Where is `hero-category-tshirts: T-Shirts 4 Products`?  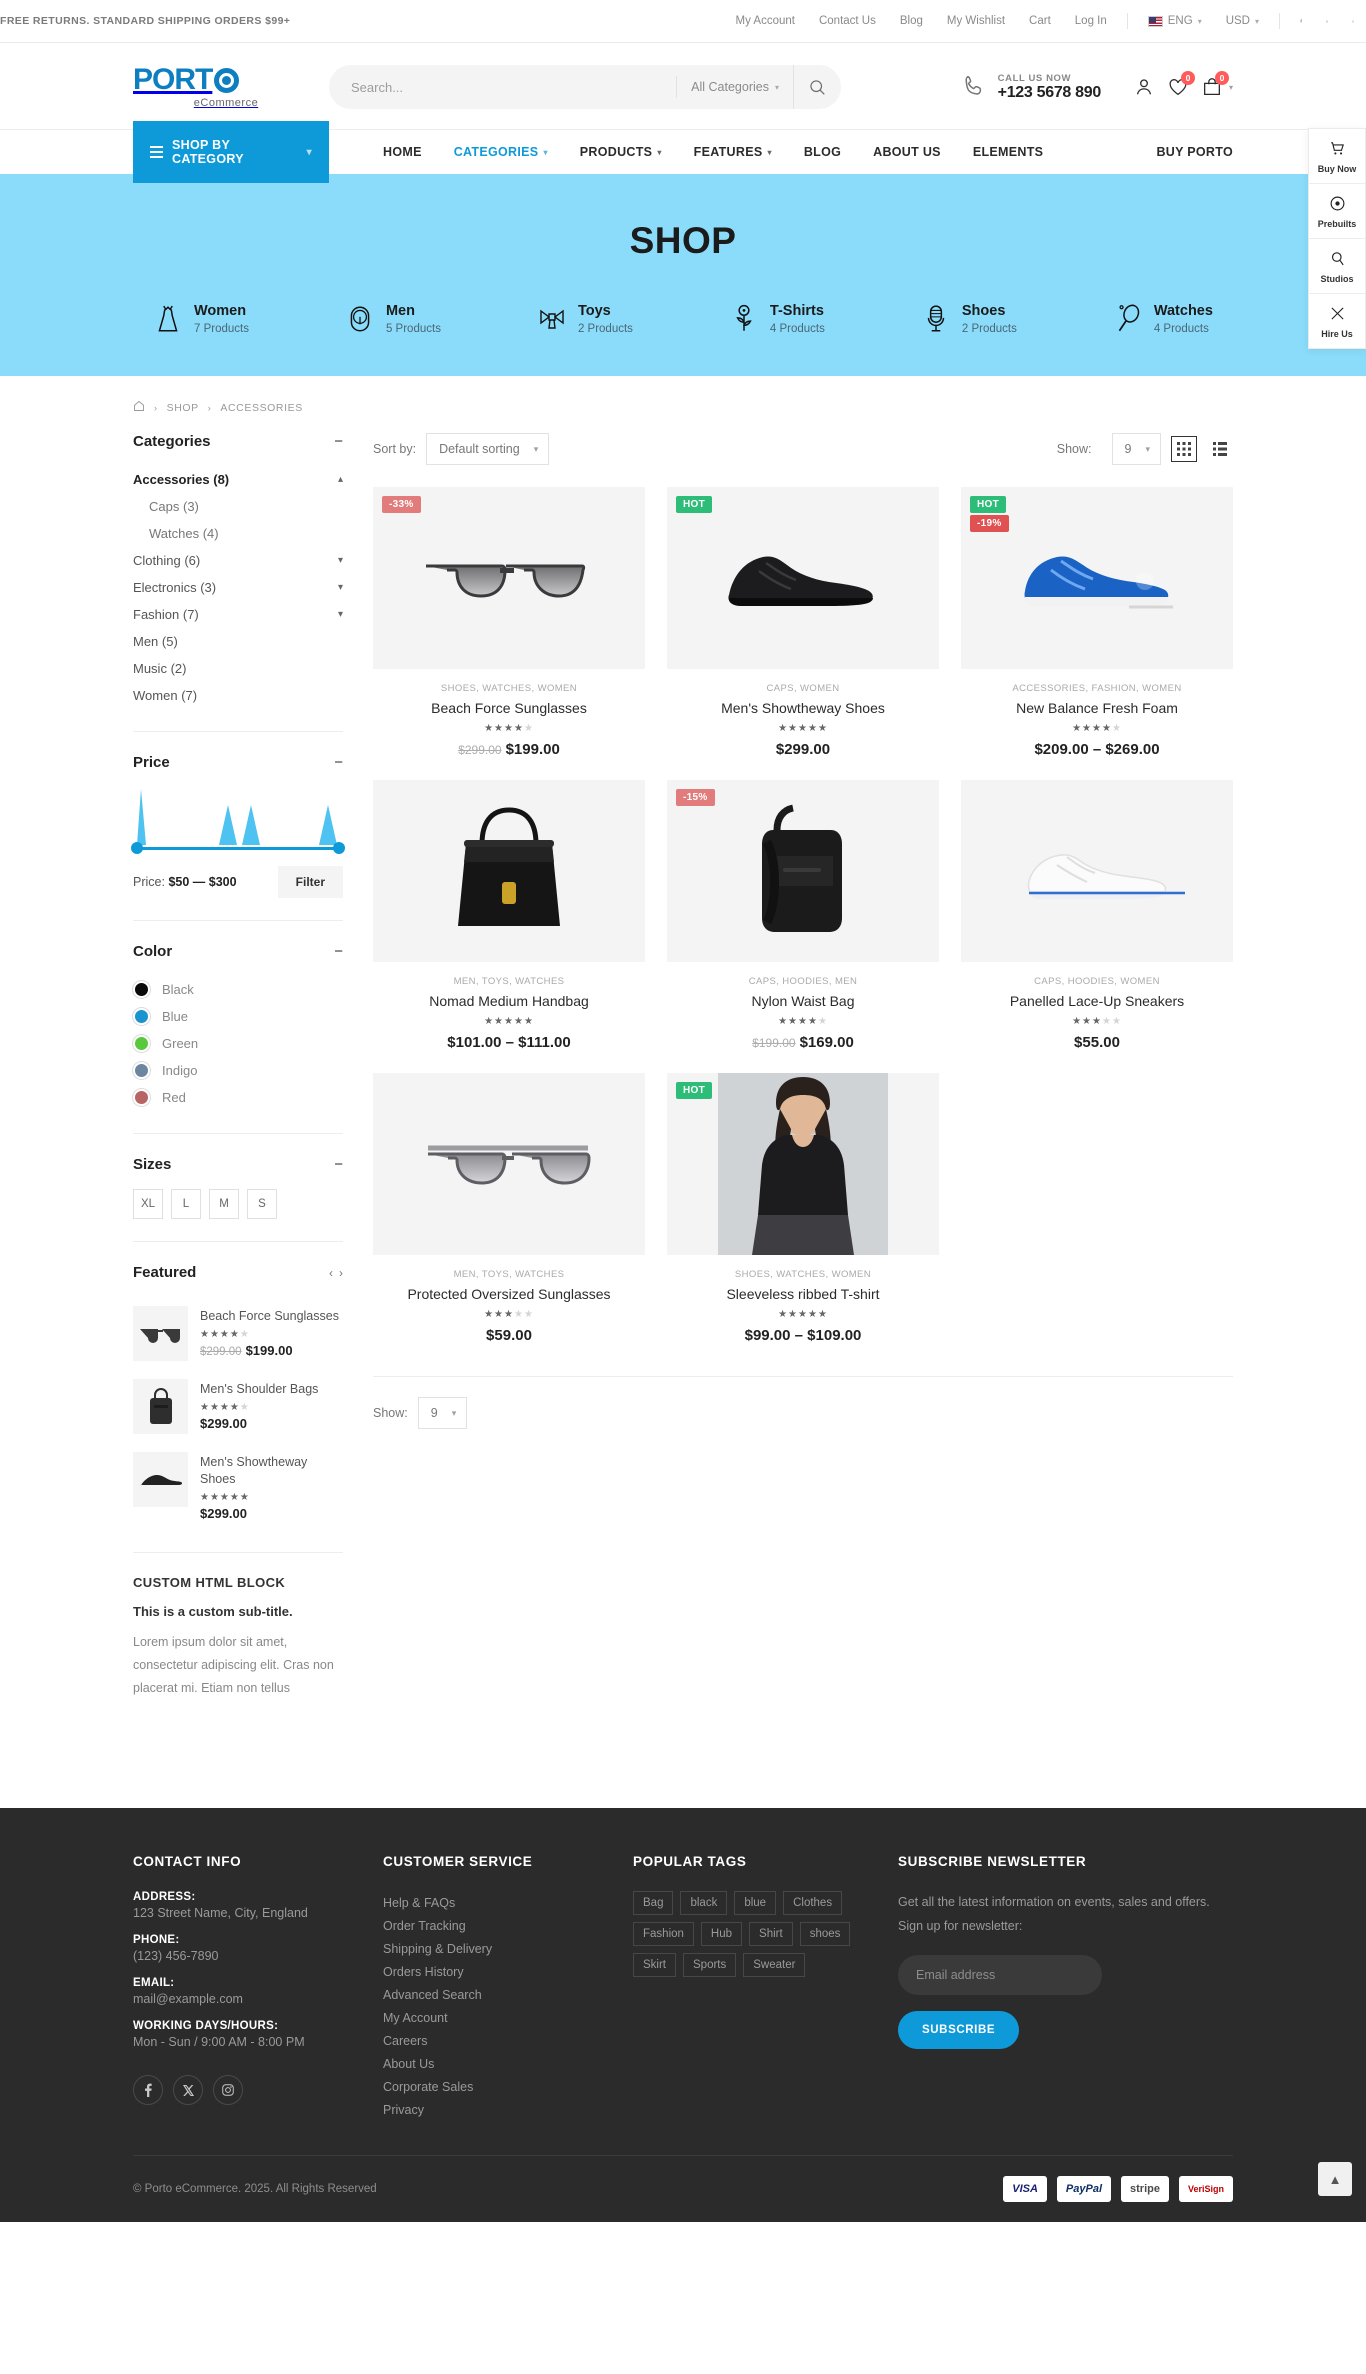 hero-category-tshirts: T-Shirts 4 Products is located at coordinates (777, 319).